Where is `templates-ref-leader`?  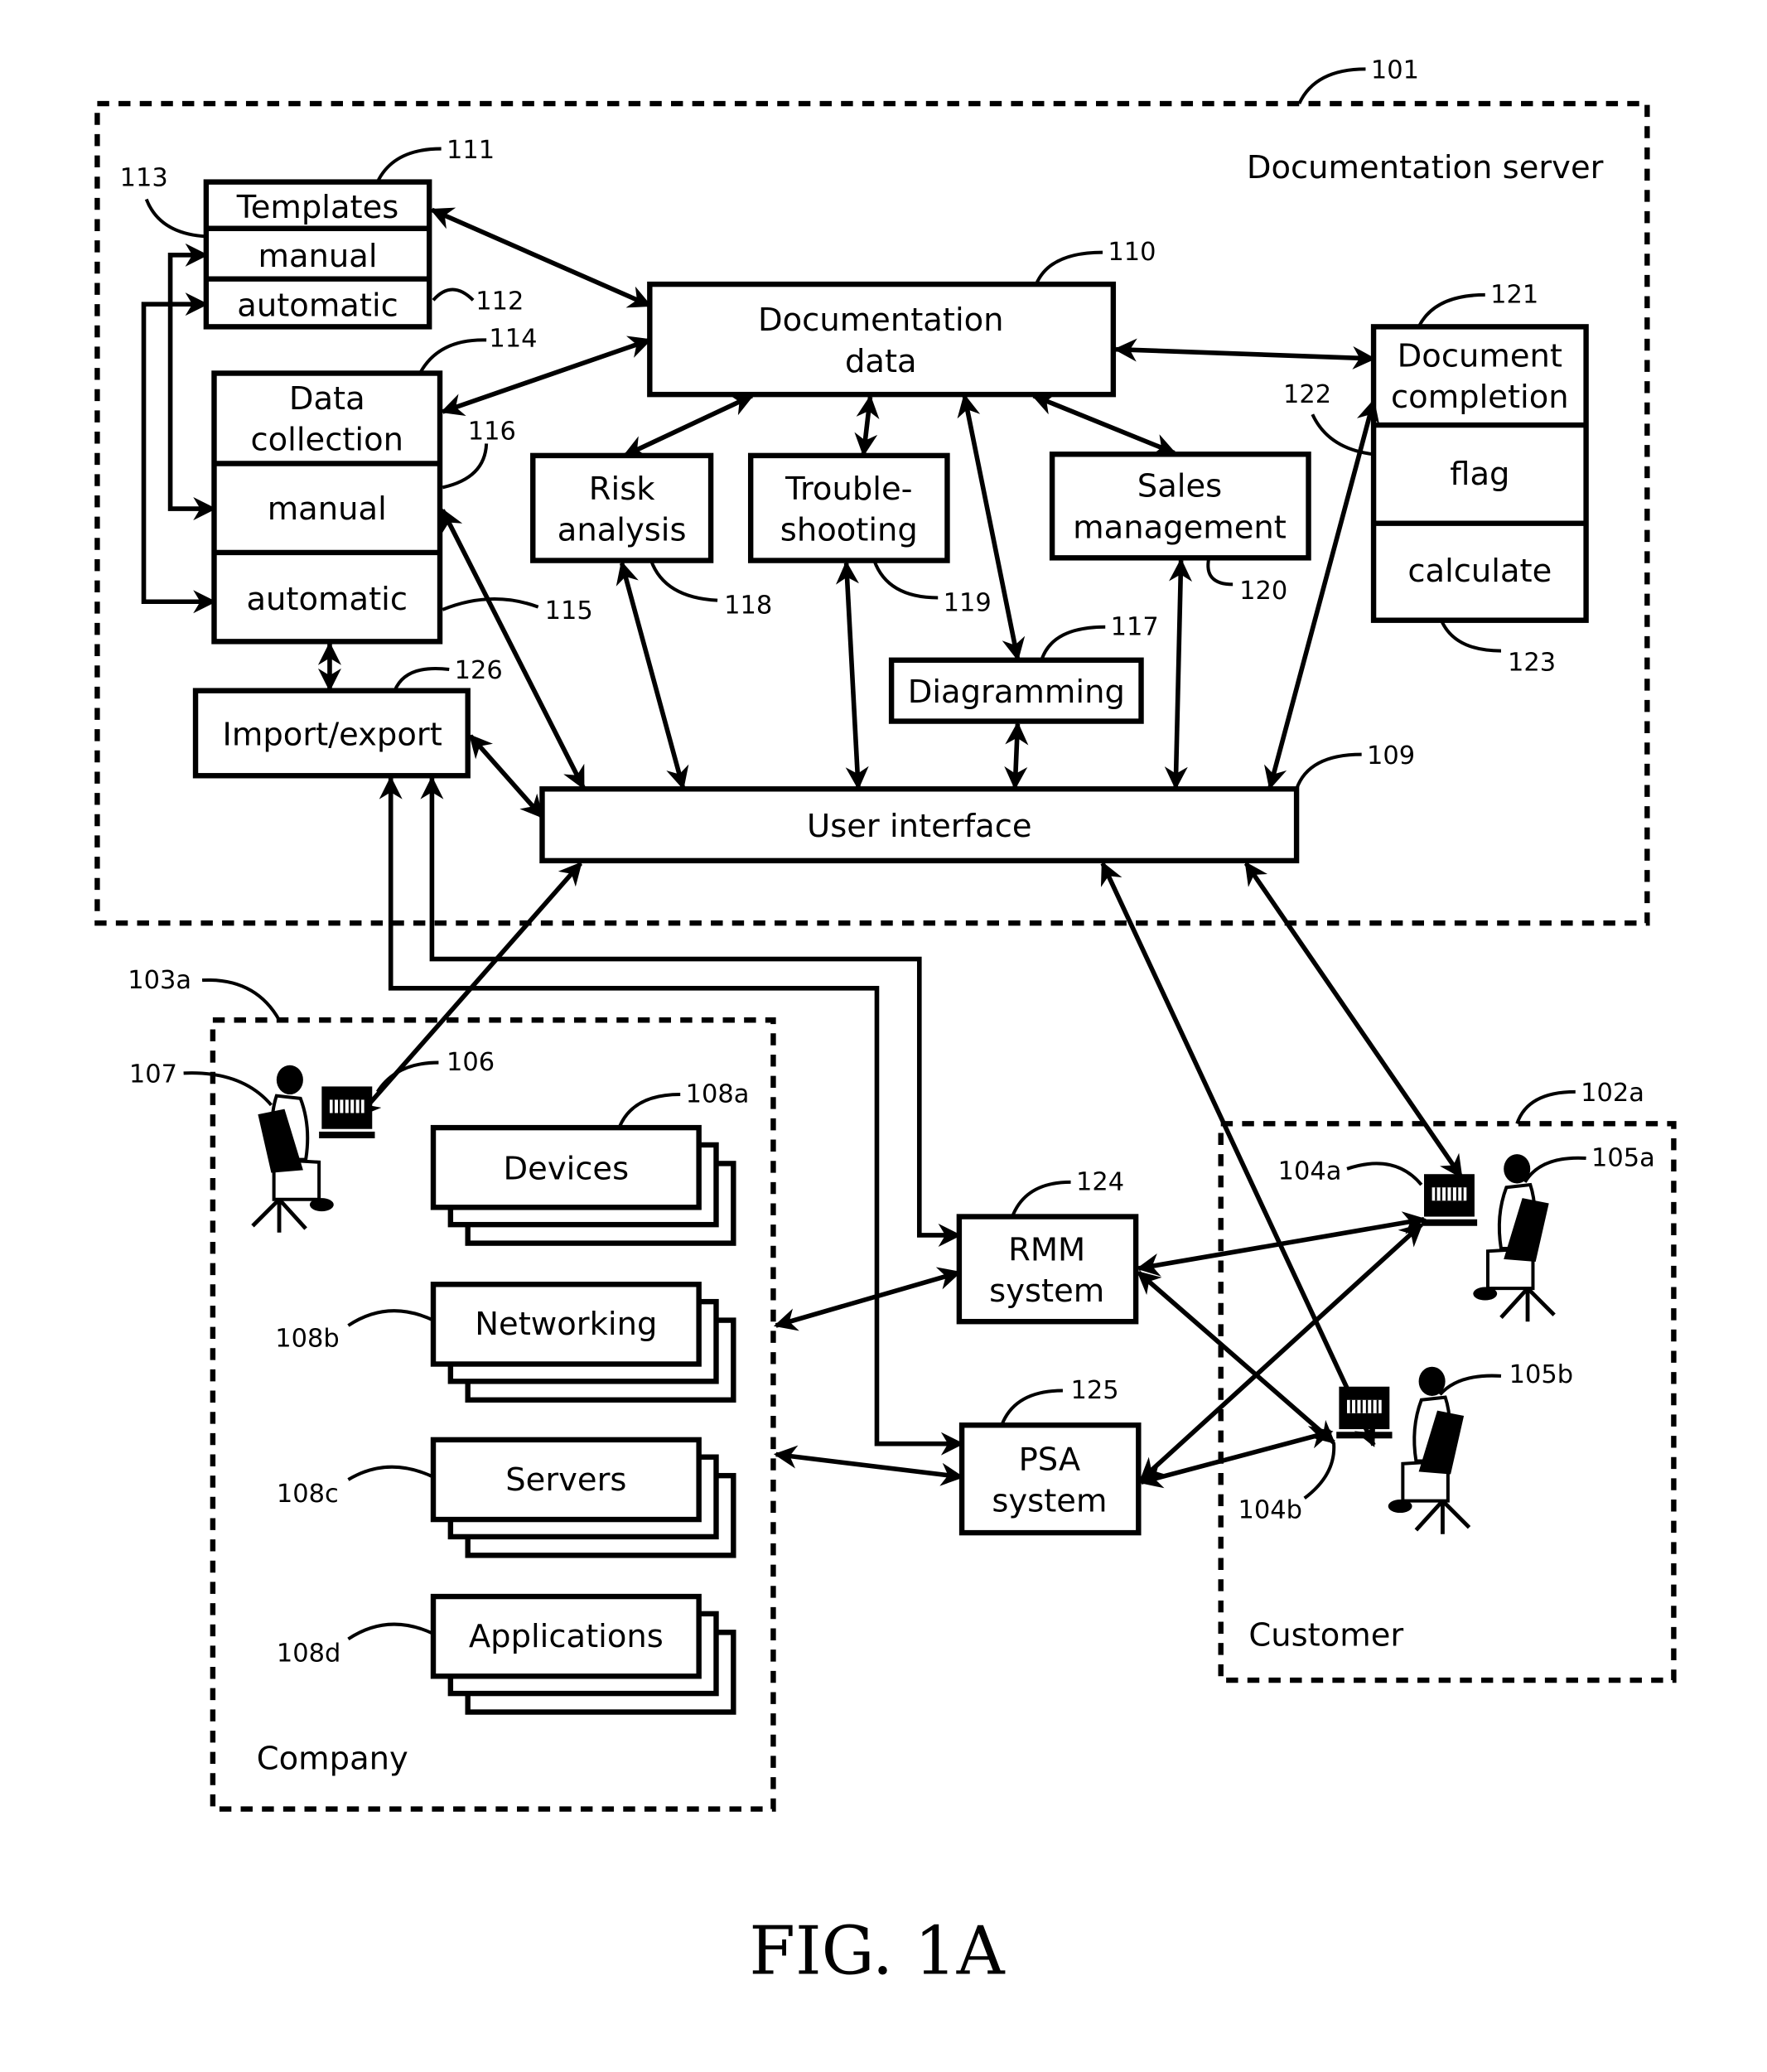 templates-ref-leader is located at coordinates (408, 165).